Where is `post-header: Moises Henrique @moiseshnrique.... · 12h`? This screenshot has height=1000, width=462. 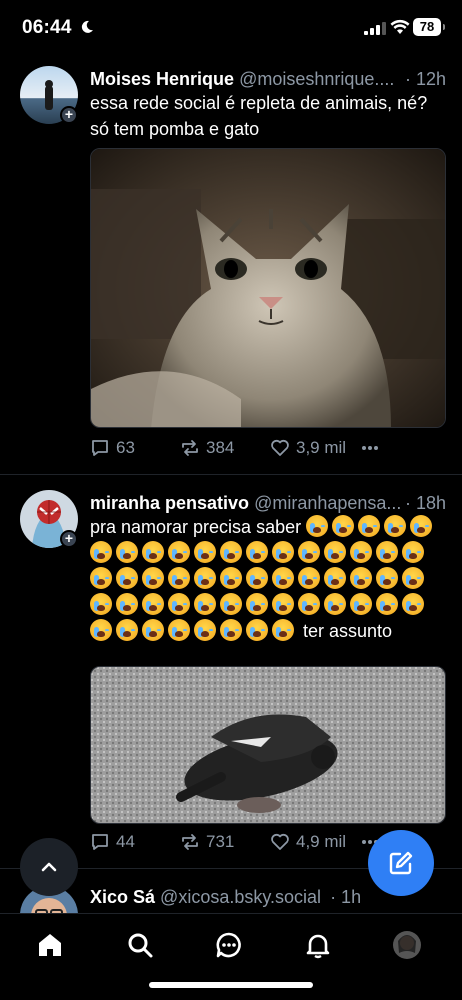 post-header: Moises Henrique @moiseshnrique.... · 12h is located at coordinates (268, 79).